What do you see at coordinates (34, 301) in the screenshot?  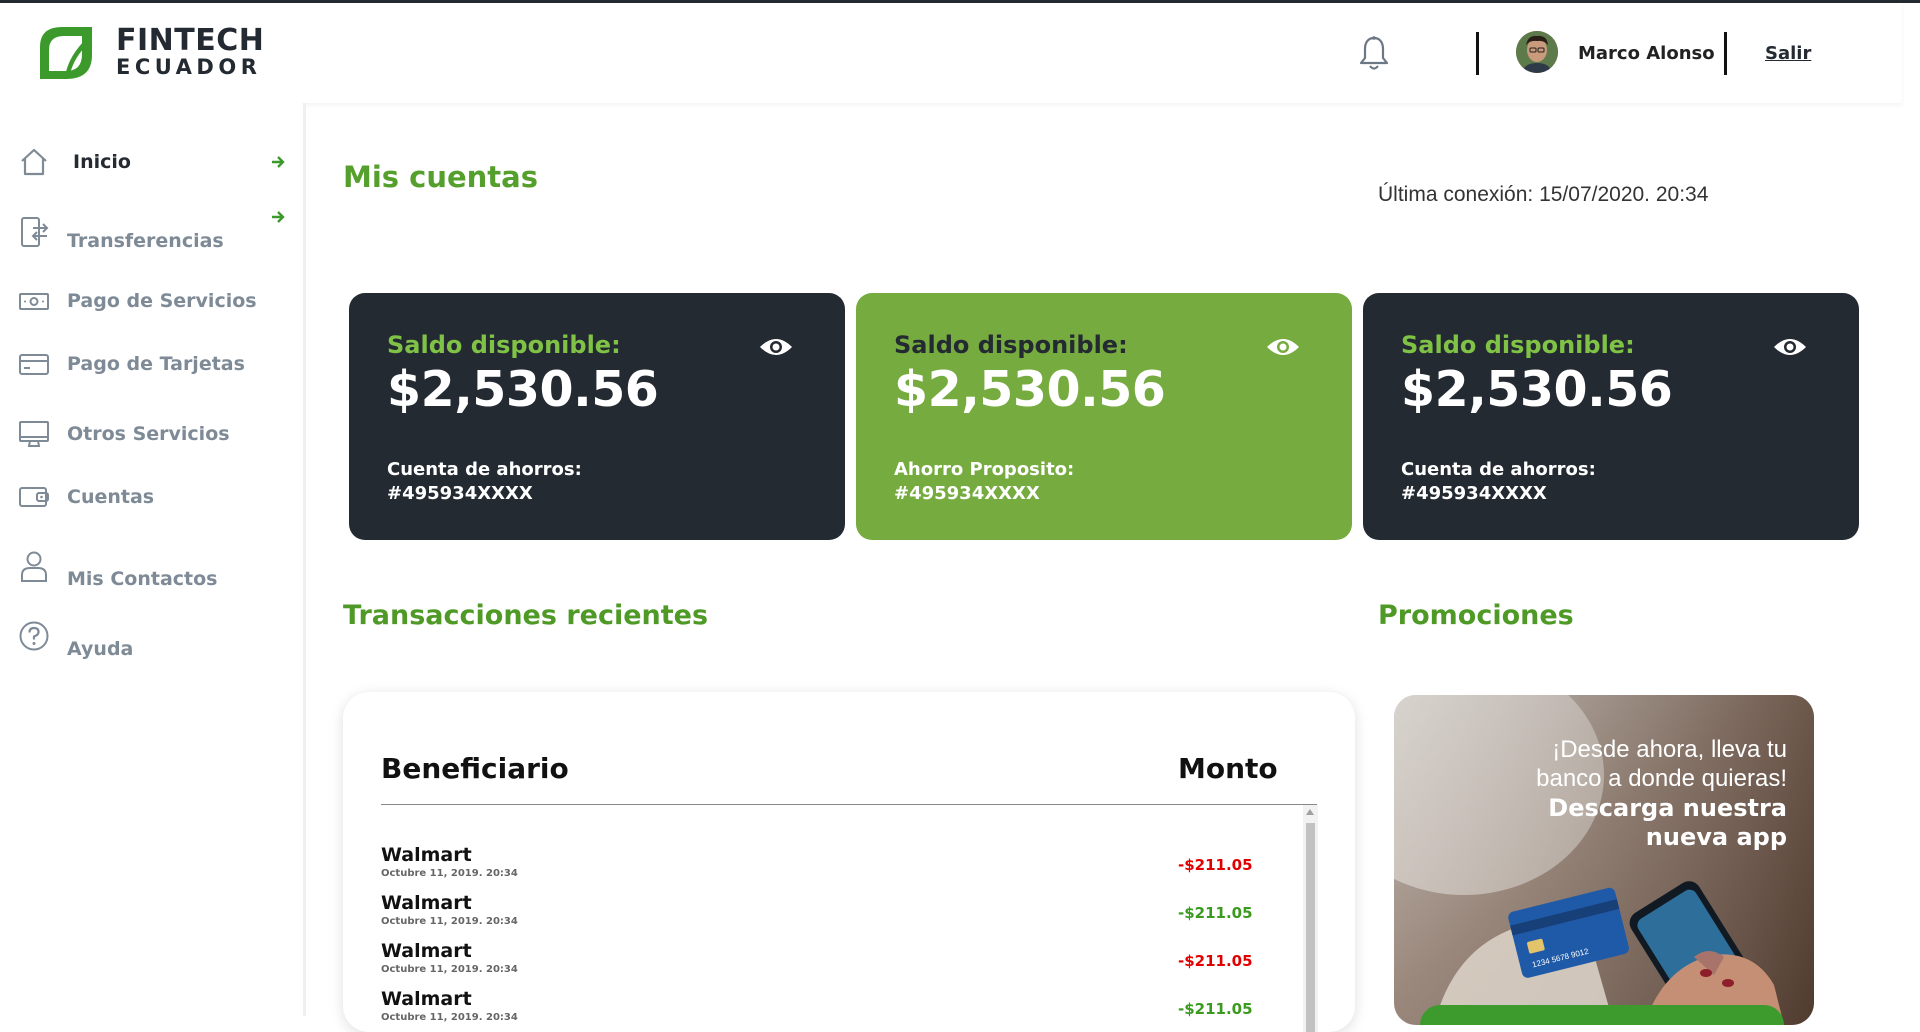 I see `bill-icon` at bounding box center [34, 301].